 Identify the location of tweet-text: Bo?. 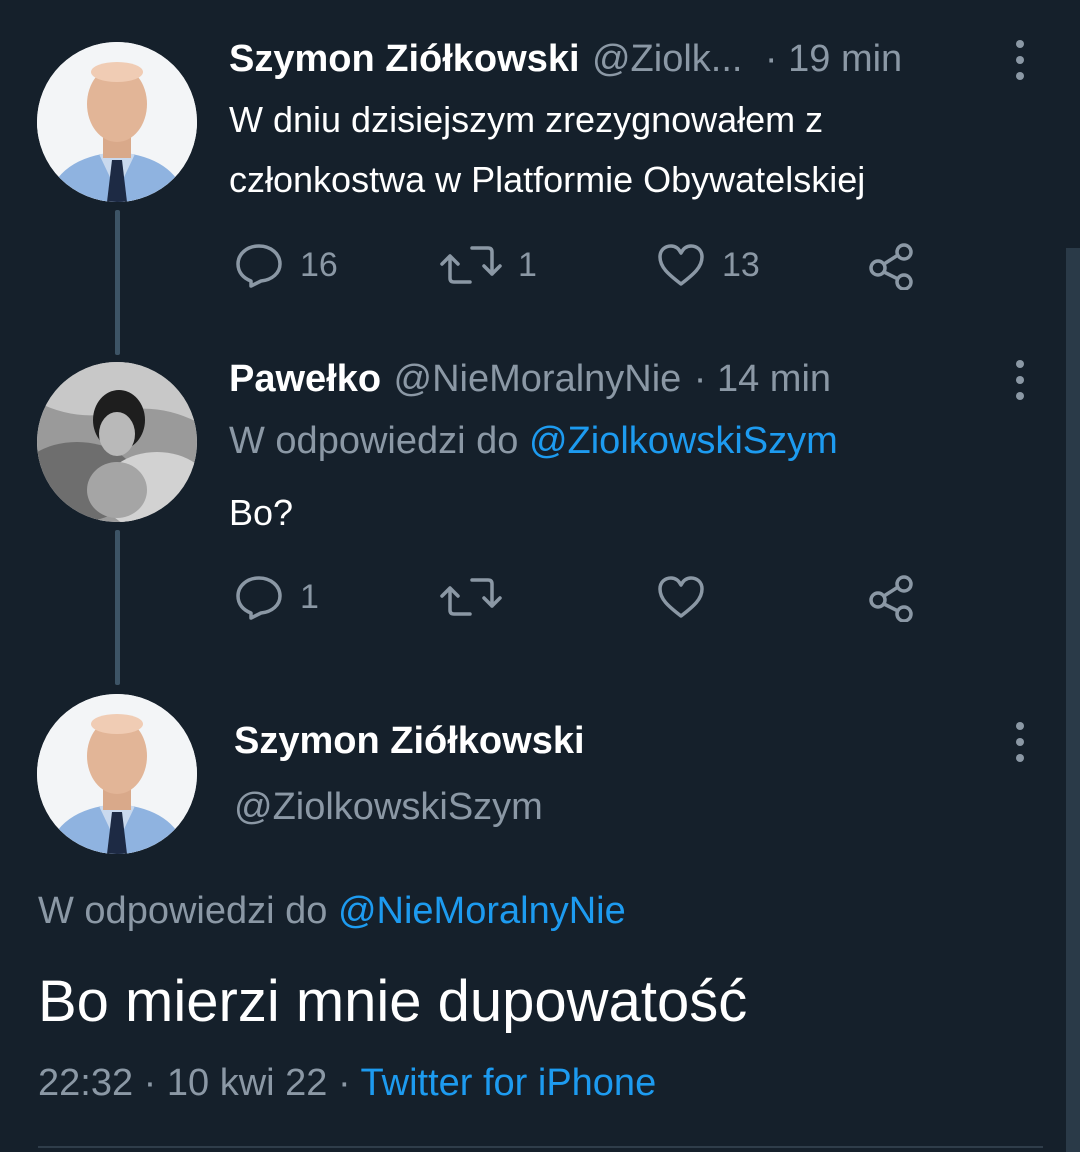
(261, 512).